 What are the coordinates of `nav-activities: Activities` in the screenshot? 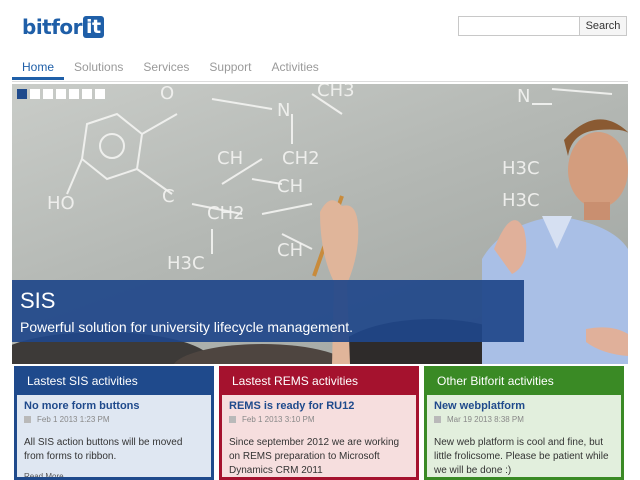 It's located at (294, 69).